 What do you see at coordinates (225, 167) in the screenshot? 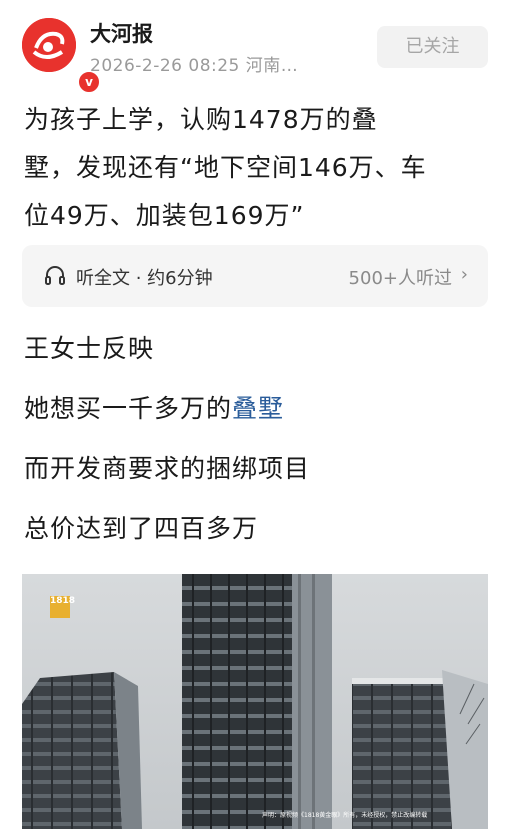
I see `title-line: 墅，发现还有“地下空间146万、车` at bounding box center [225, 167].